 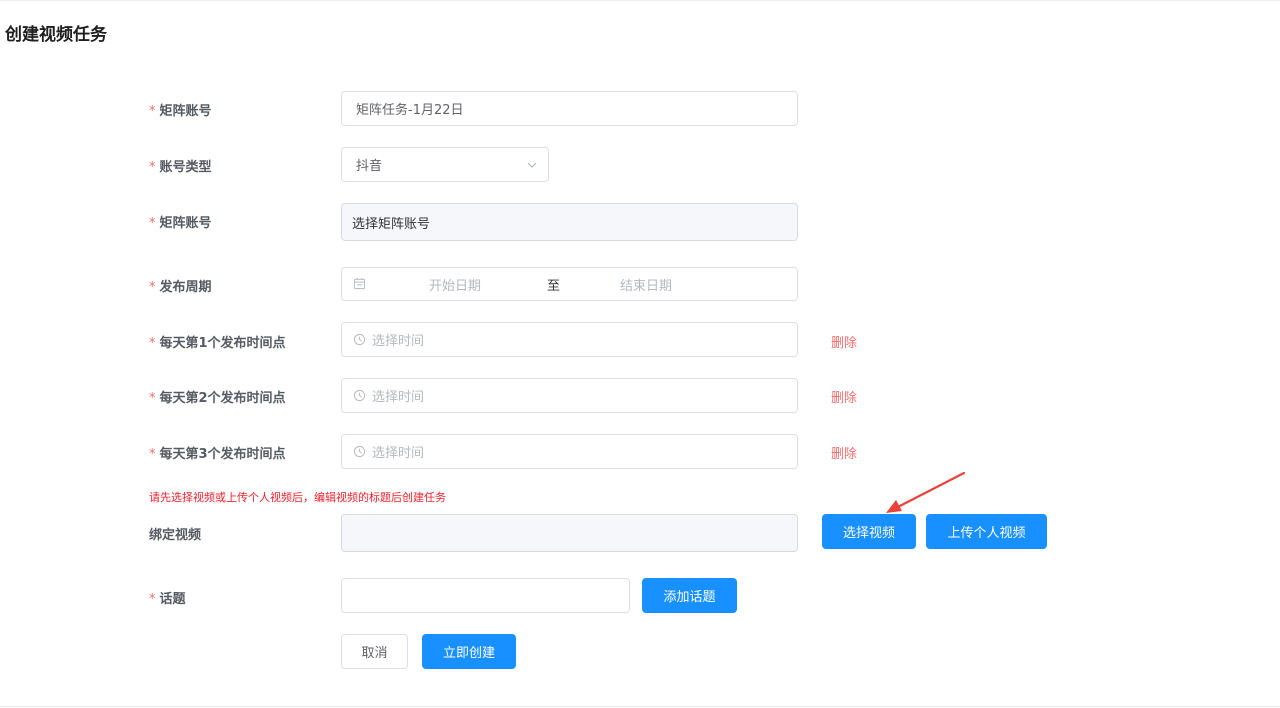 I want to click on end-date-input: 结束日期, so click(x=646, y=284).